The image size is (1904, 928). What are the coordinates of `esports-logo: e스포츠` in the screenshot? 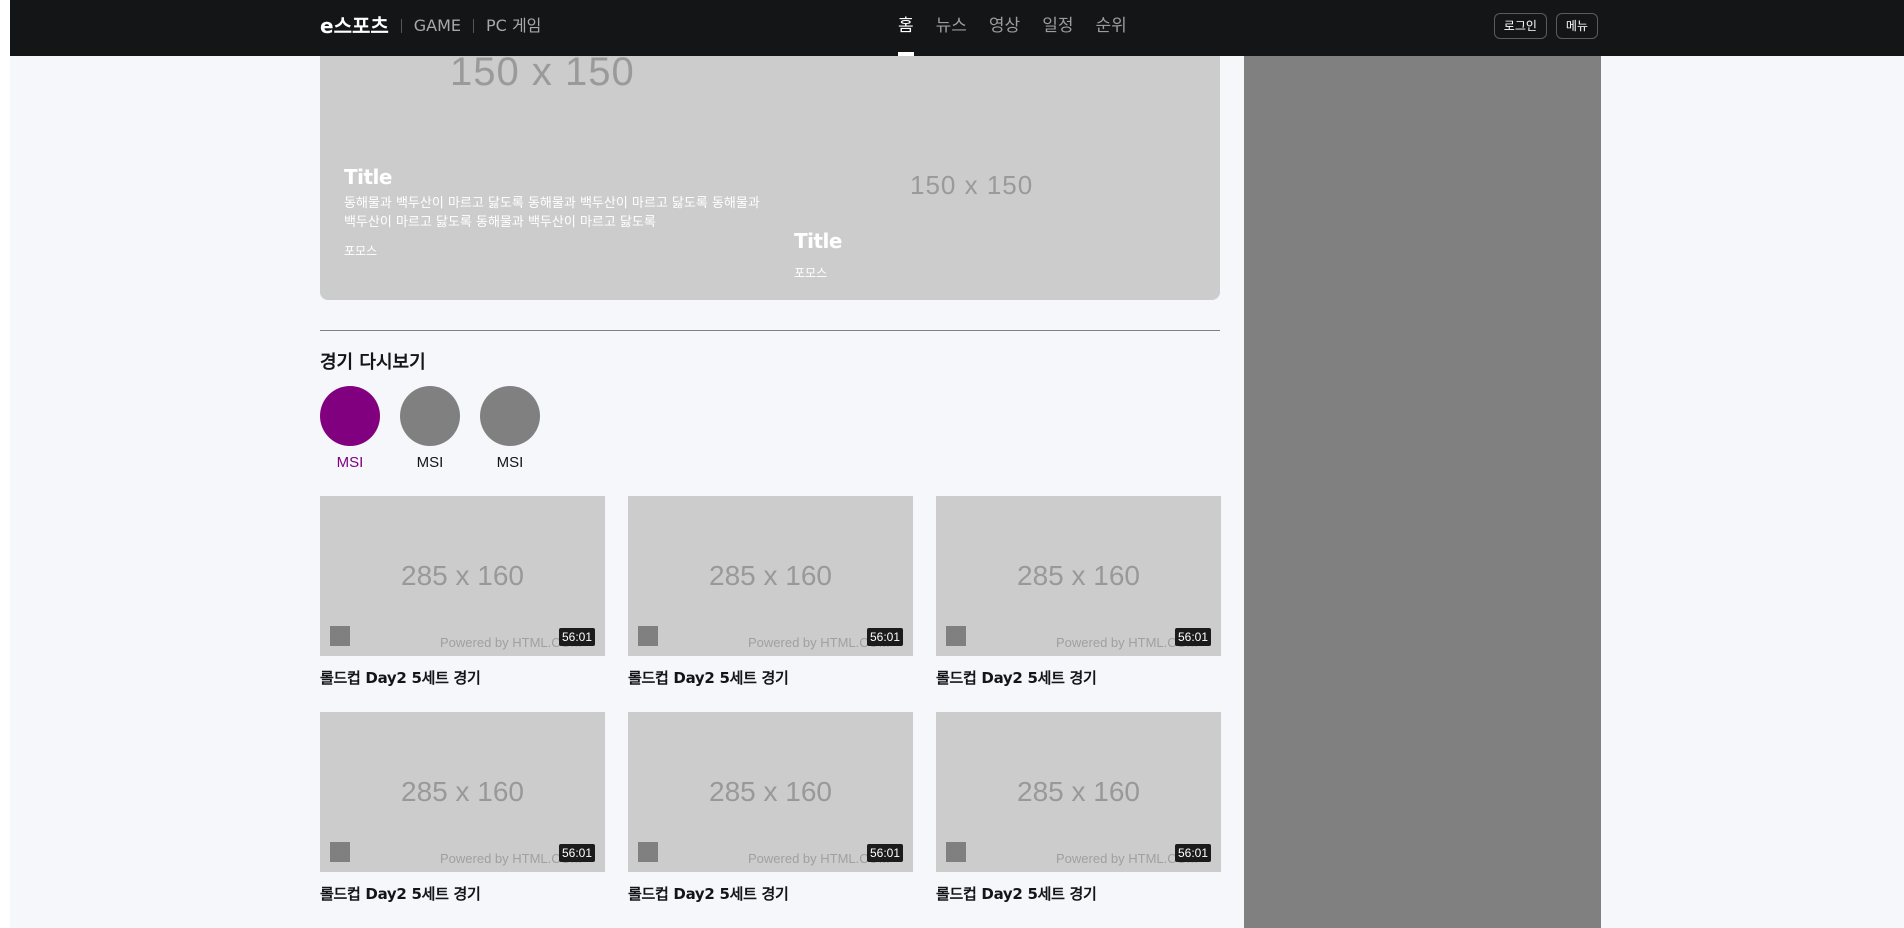 It's located at (354, 26).